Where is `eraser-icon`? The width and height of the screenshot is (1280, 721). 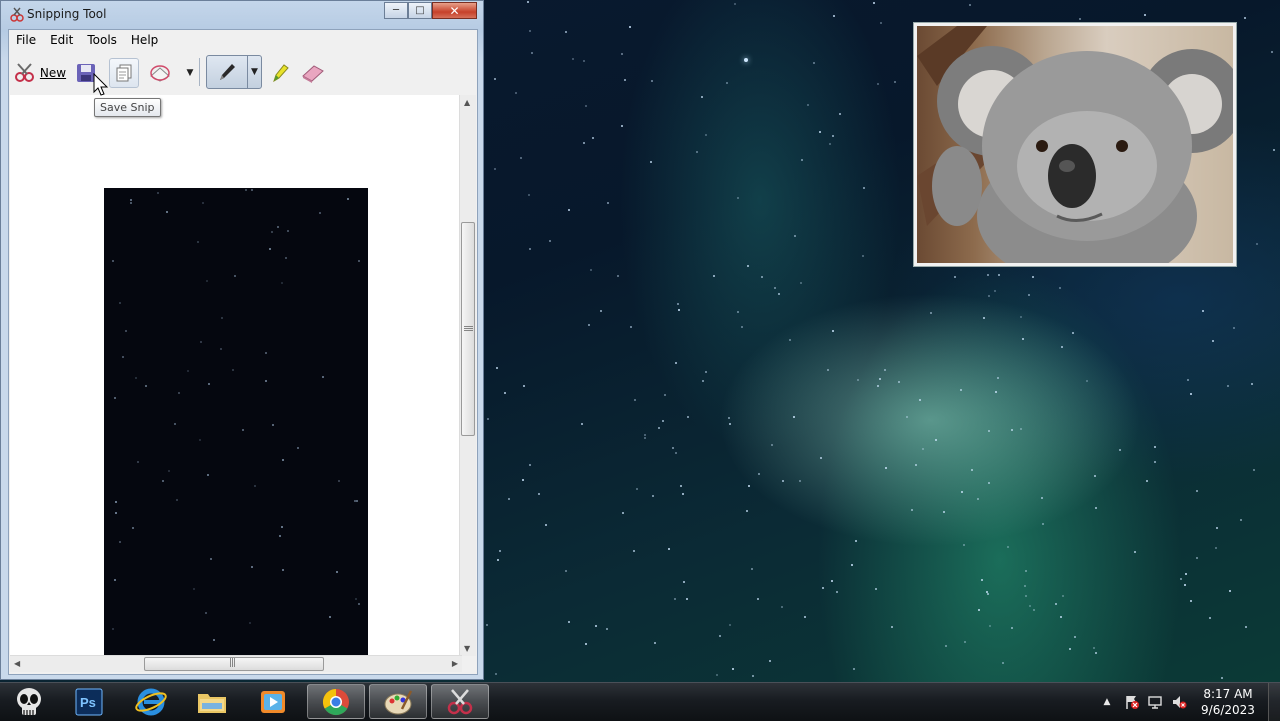
eraser-icon is located at coordinates (313, 74).